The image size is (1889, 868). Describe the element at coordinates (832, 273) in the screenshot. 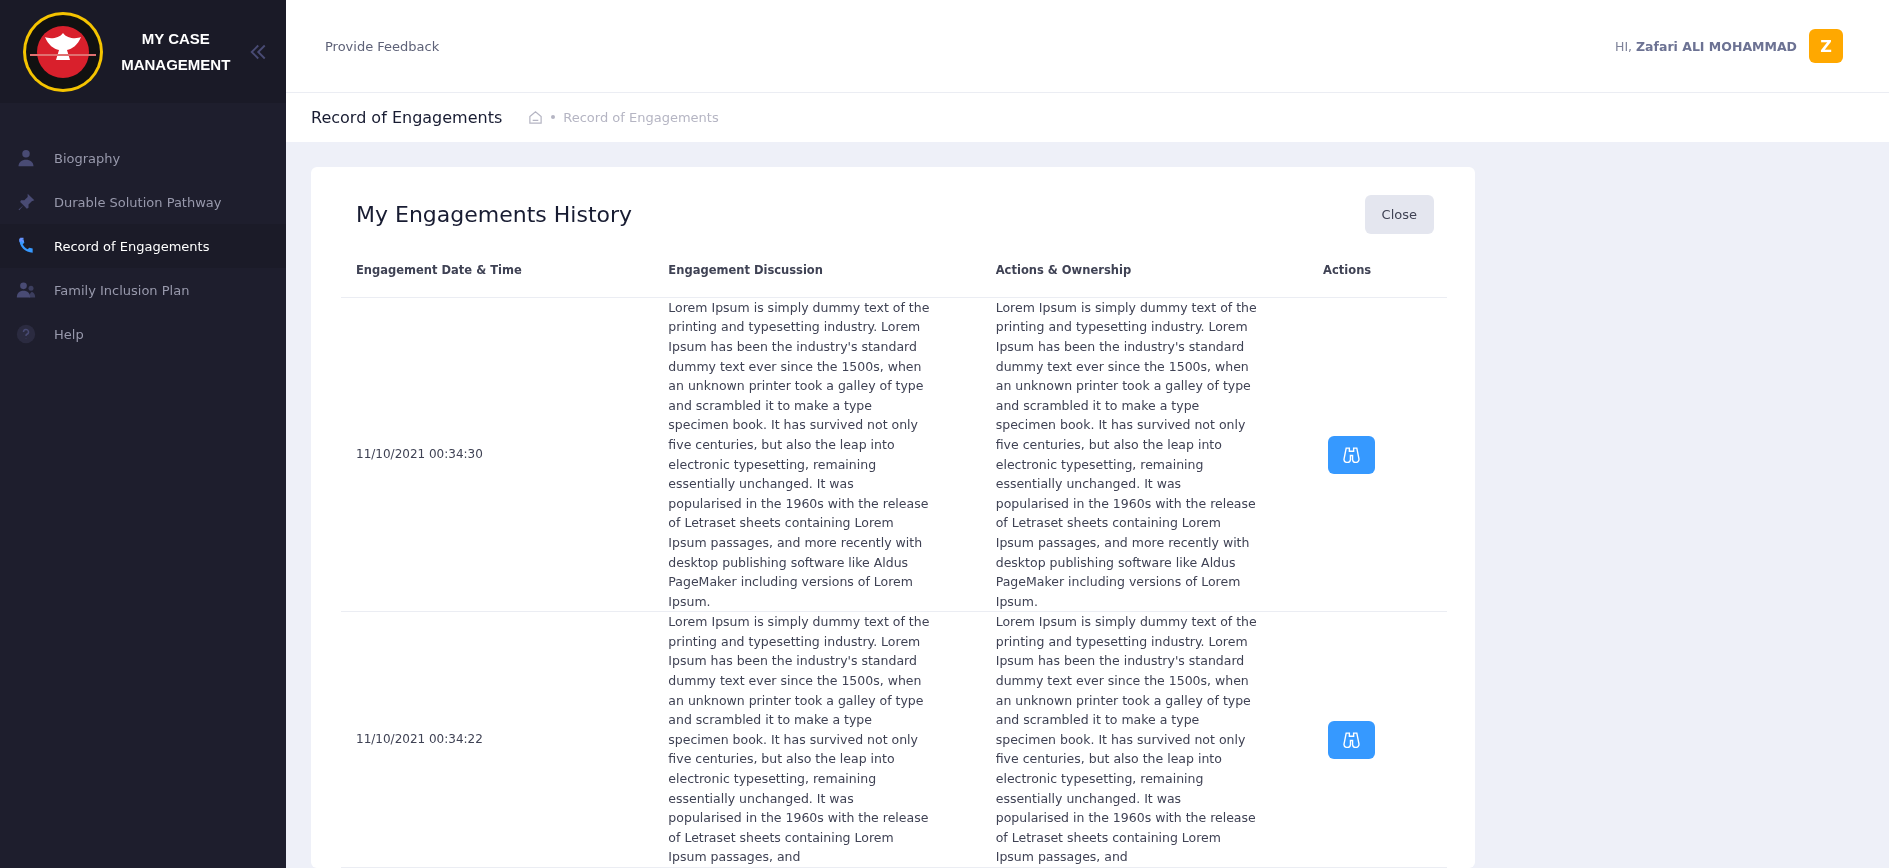

I see `column-header: Engagement Discussion` at that location.